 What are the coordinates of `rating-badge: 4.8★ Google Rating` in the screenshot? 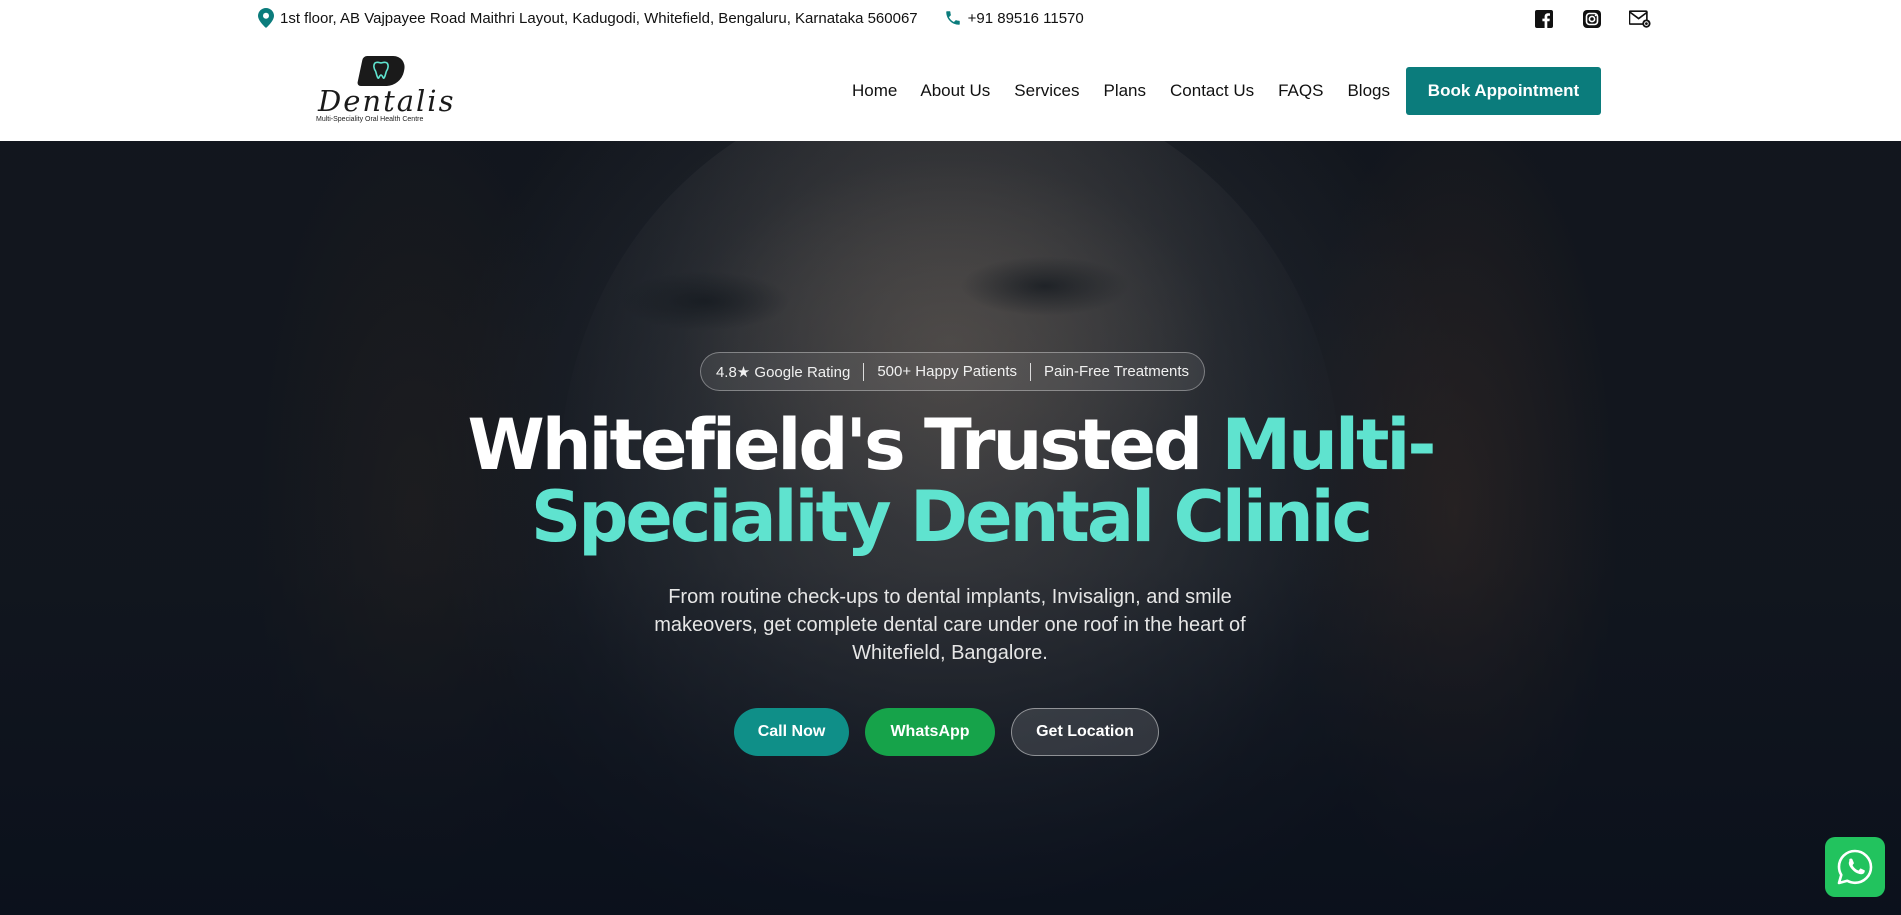 It's located at (783, 372).